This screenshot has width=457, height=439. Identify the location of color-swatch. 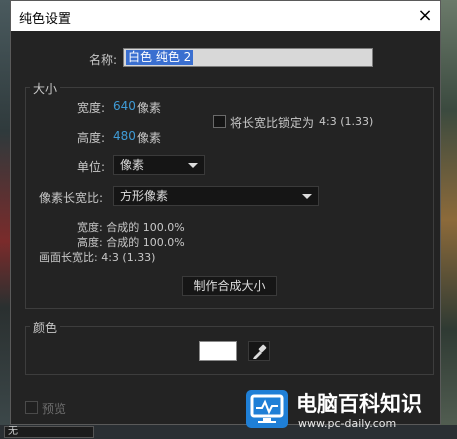
(218, 351).